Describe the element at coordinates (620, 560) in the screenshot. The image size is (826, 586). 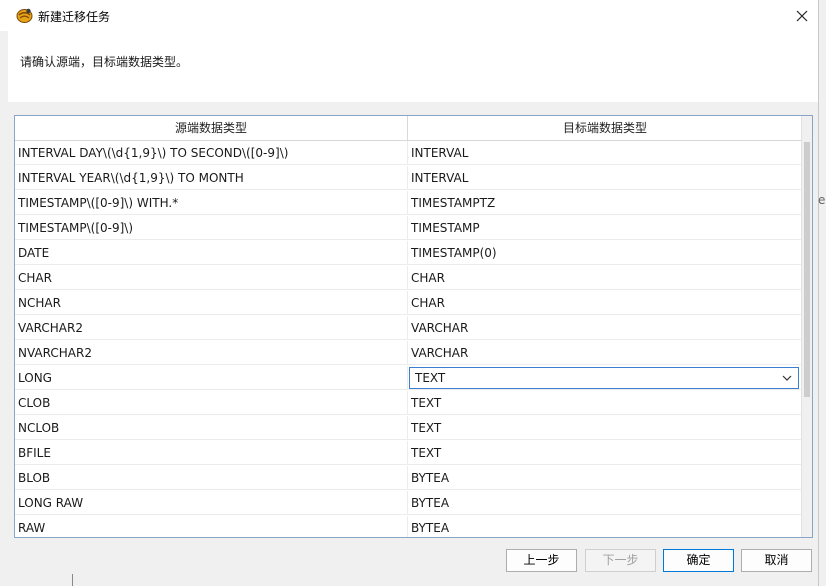
I see `next-step-button: 下一步` at that location.